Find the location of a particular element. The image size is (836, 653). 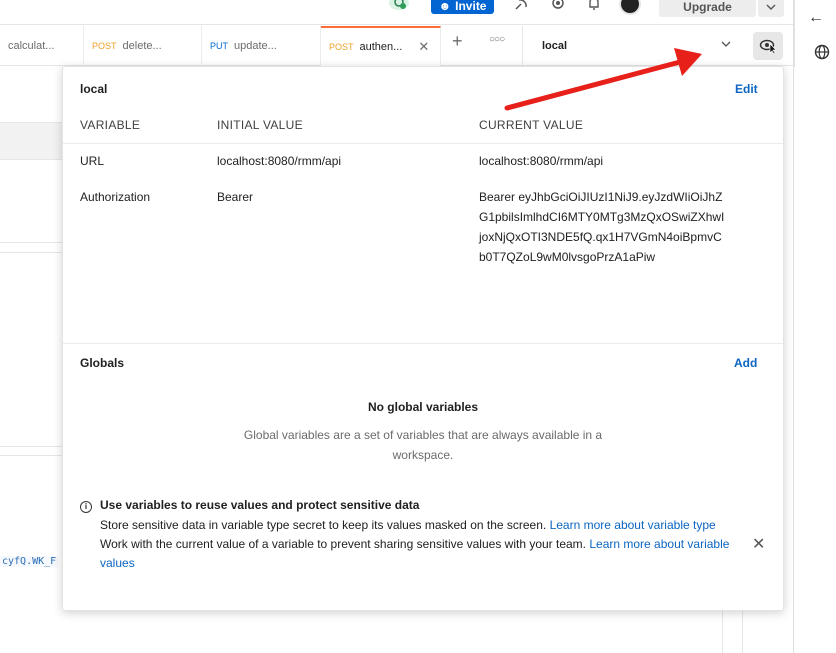

tab-authenticate: POST authen... ✕ is located at coordinates (381, 46).